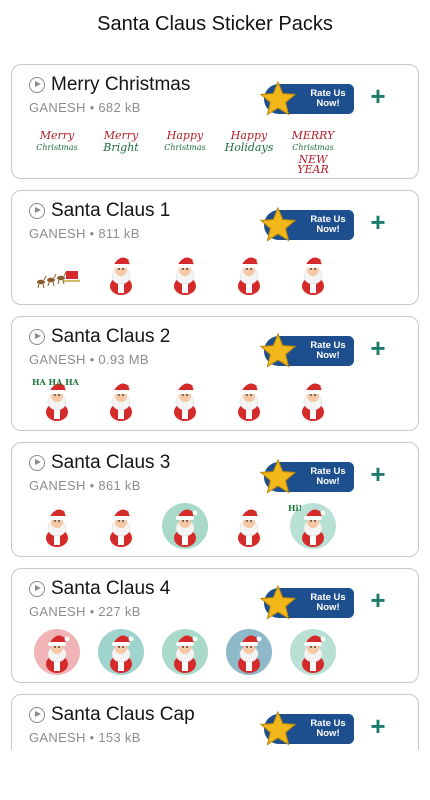  Describe the element at coordinates (119, 107) in the screenshot. I see `pack-size: 682 kB` at that location.